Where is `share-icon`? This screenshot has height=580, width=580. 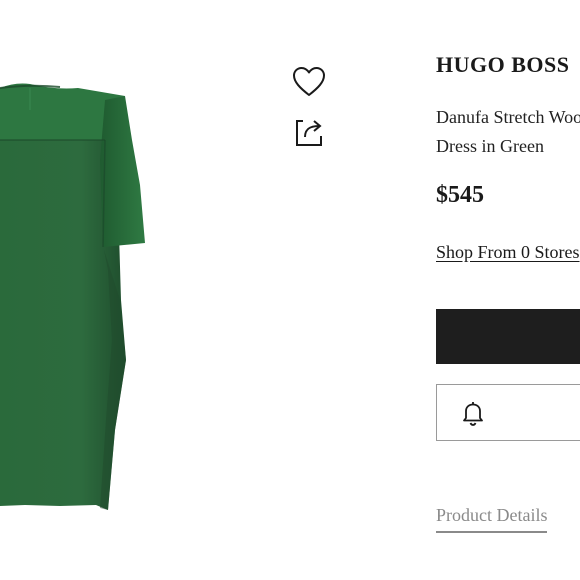
share-icon is located at coordinates (309, 133).